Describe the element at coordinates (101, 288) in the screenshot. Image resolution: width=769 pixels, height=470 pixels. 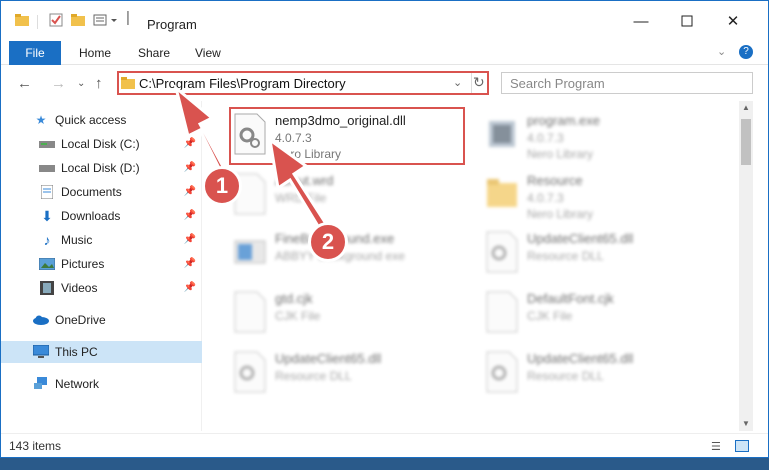
I see `sidebar-item-videos: Videos 📌` at that location.